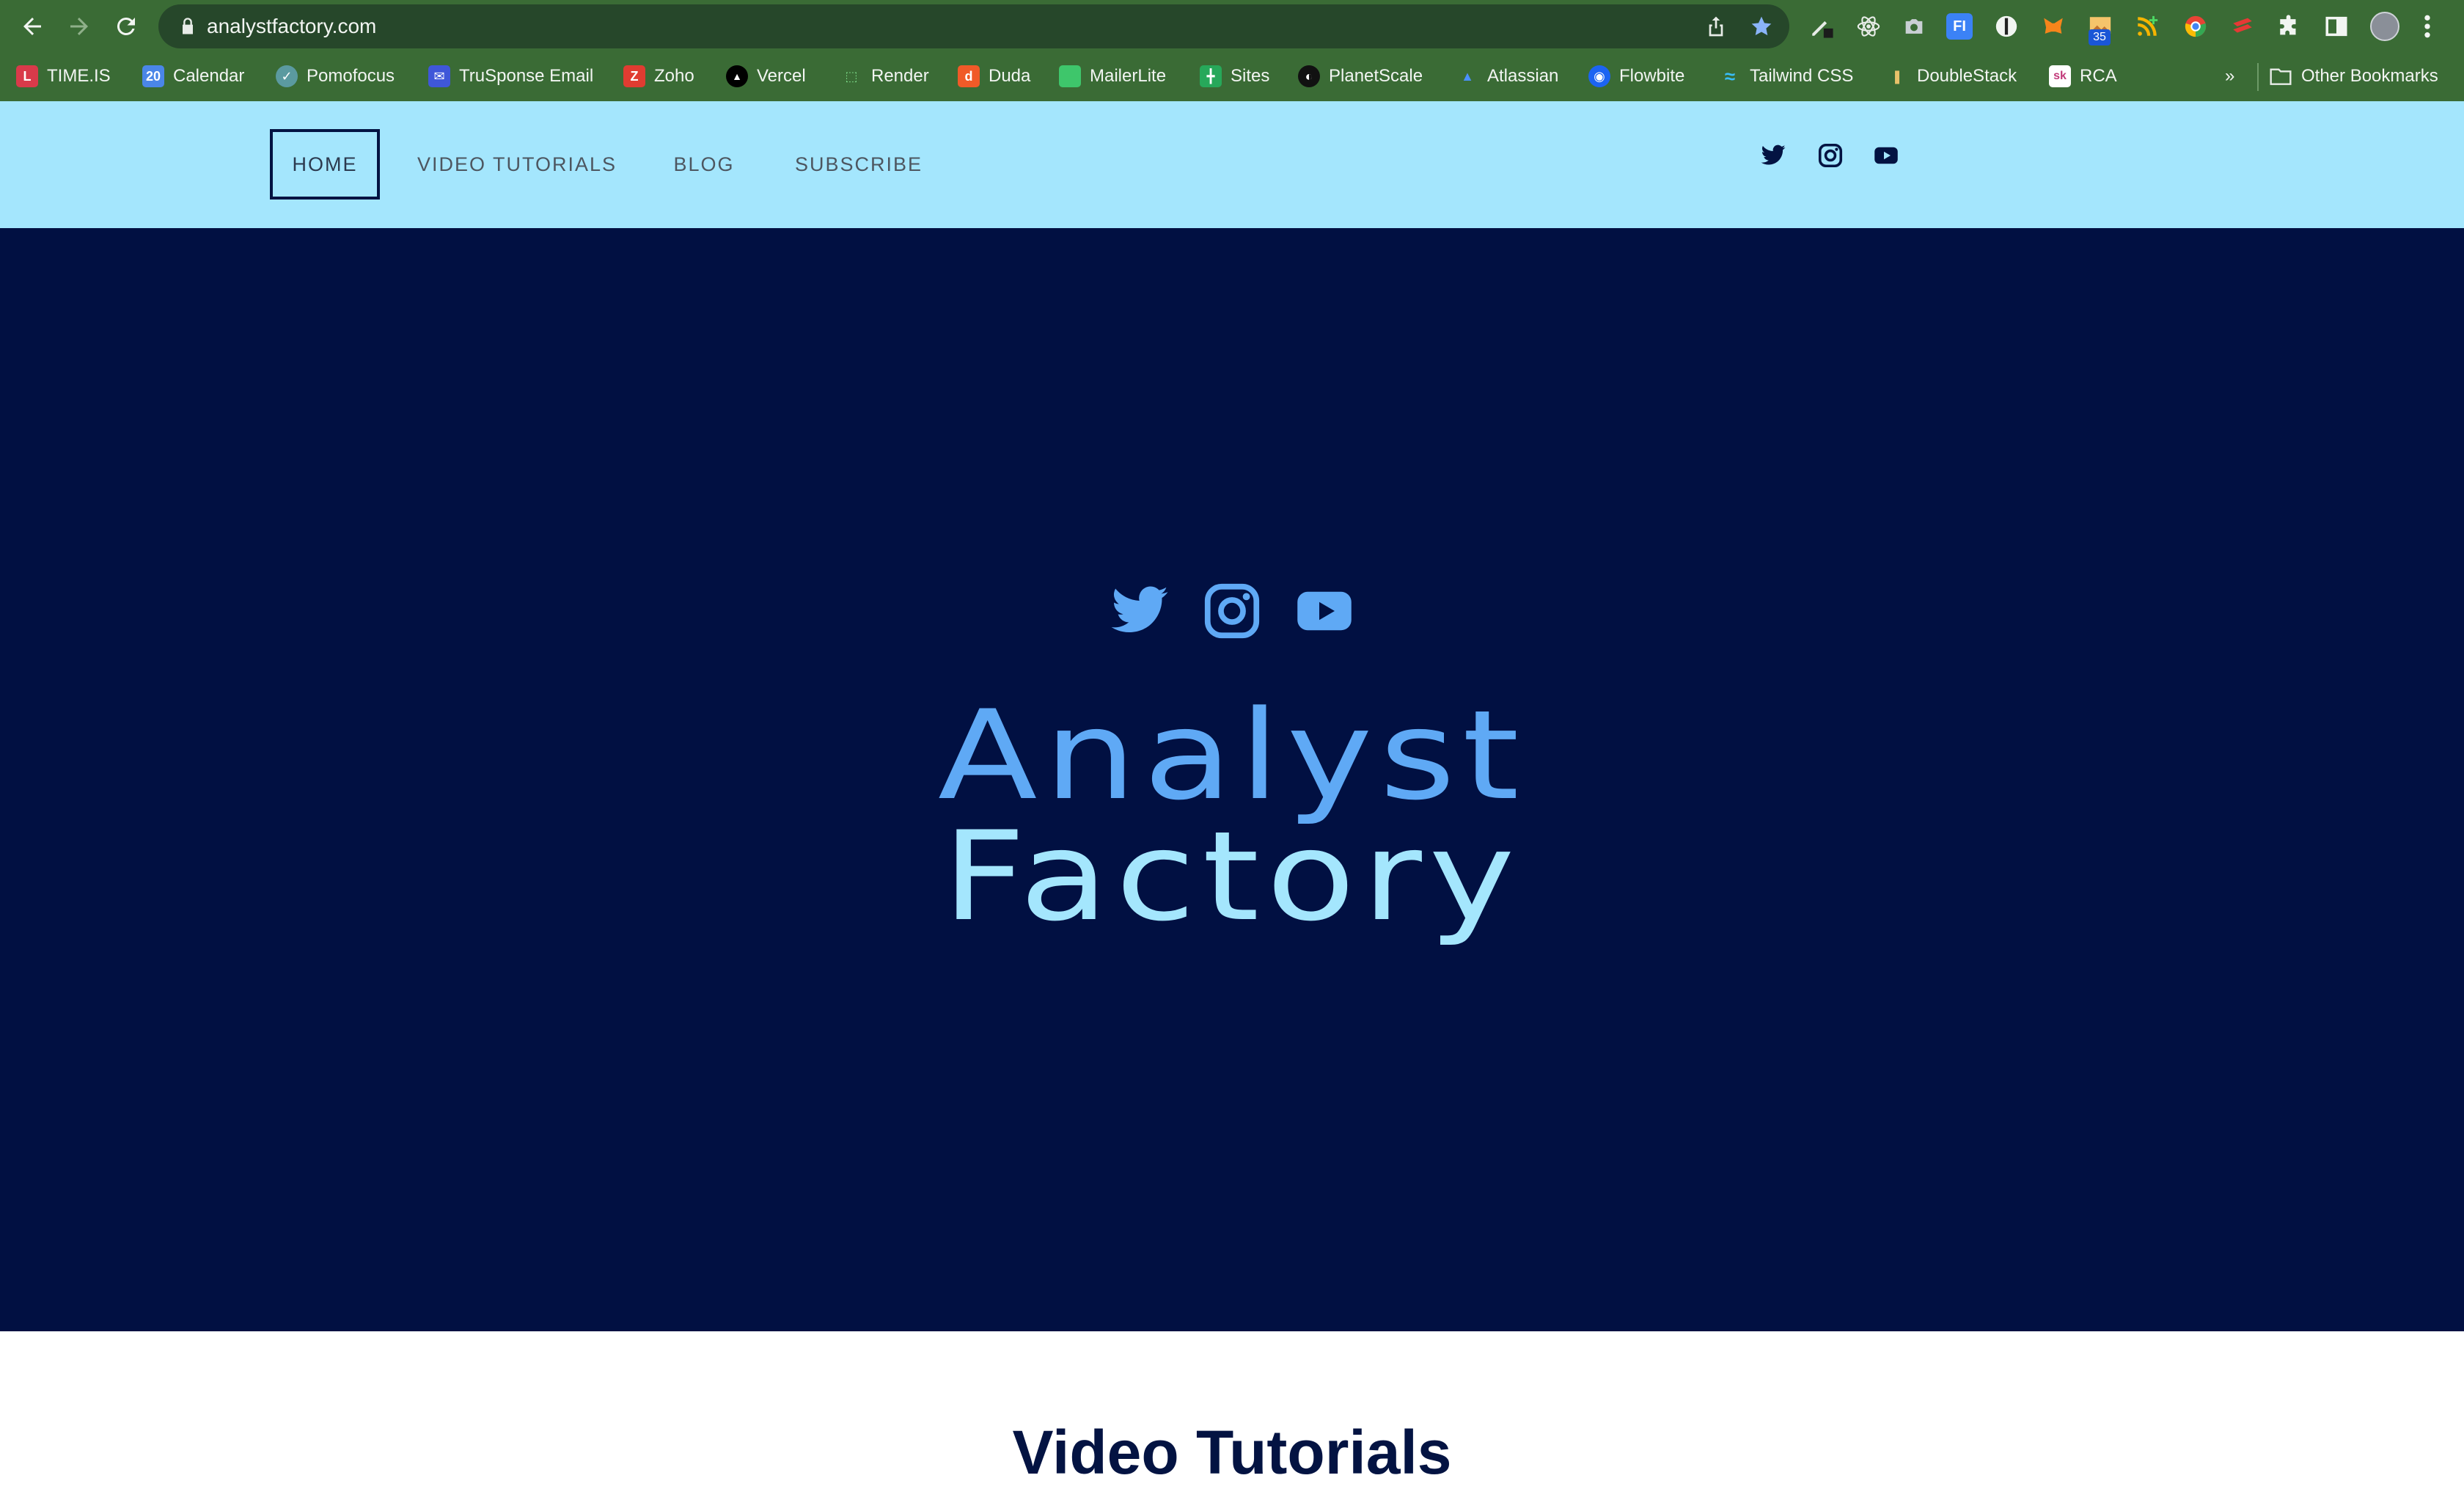 This screenshot has height=1489, width=2464. I want to click on bookmark-timeis: L TIME.IS, so click(63, 76).